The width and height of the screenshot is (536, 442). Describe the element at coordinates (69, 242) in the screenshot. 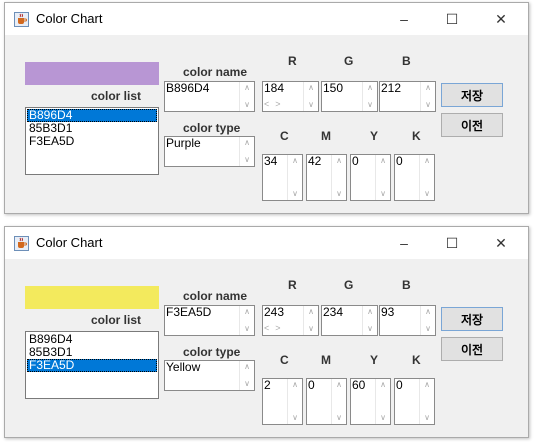

I see `window-title: Color Chart` at that location.